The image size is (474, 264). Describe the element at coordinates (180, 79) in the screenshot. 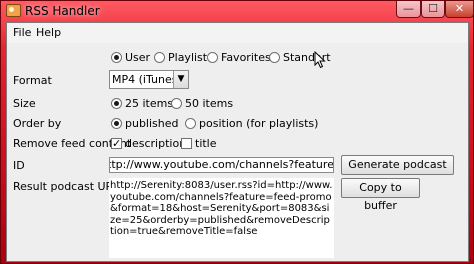

I see `chevron-down-icon: ▼` at that location.